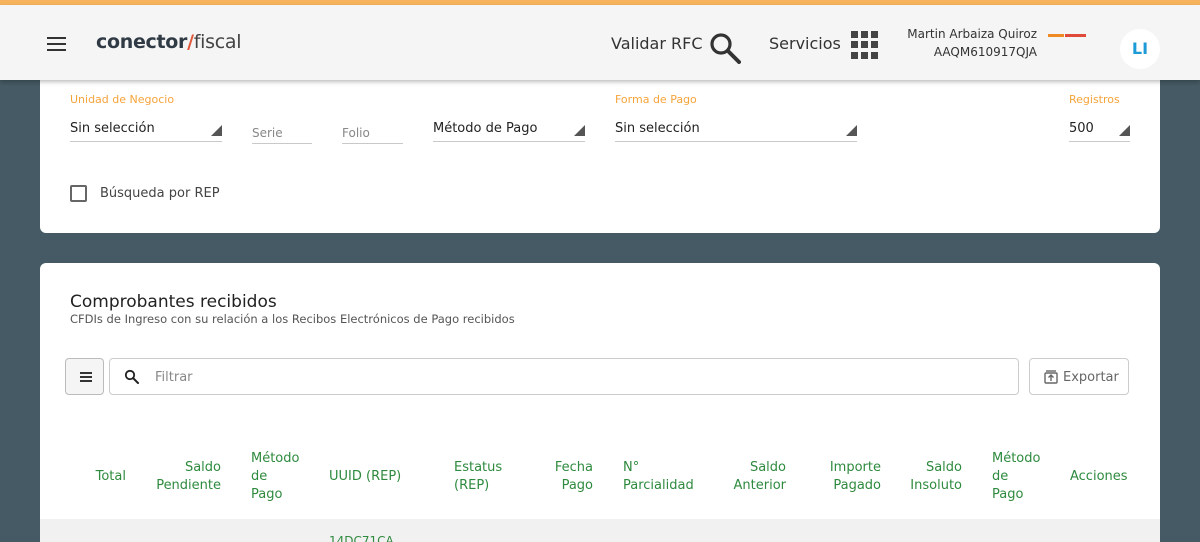 Image resolution: width=1200 pixels, height=542 pixels. What do you see at coordinates (1081, 128) in the screenshot?
I see `registros-value: 500` at bounding box center [1081, 128].